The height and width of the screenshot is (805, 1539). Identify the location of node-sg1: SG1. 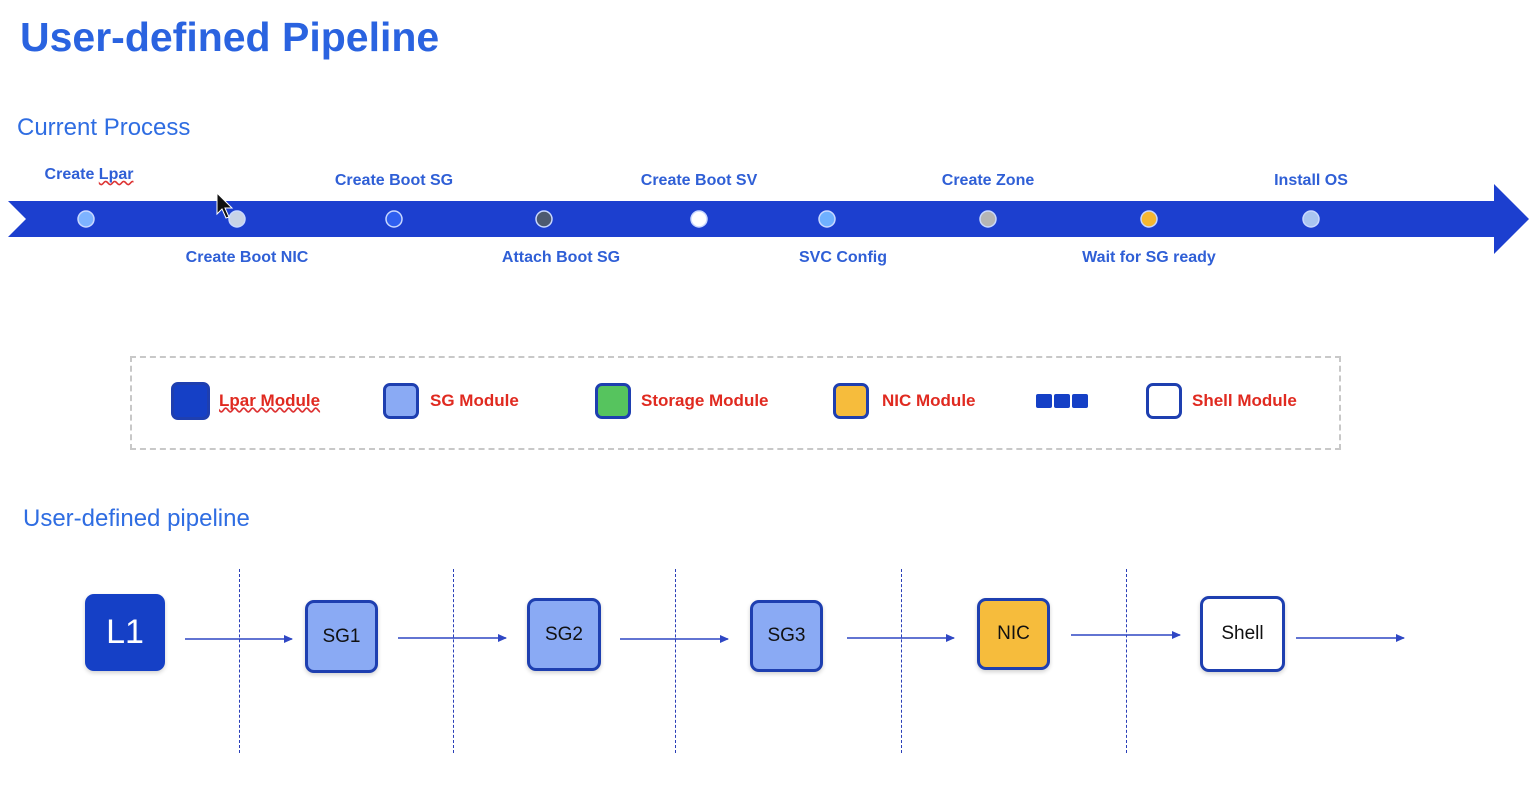
(341, 636).